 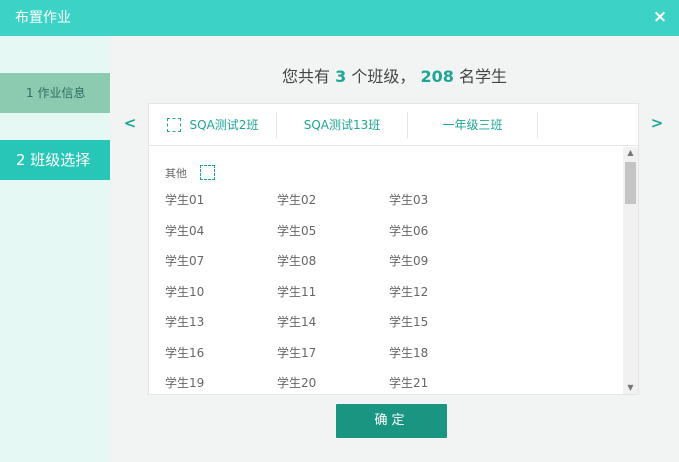 What do you see at coordinates (408, 199) in the screenshot?
I see `student-item: 学生03` at bounding box center [408, 199].